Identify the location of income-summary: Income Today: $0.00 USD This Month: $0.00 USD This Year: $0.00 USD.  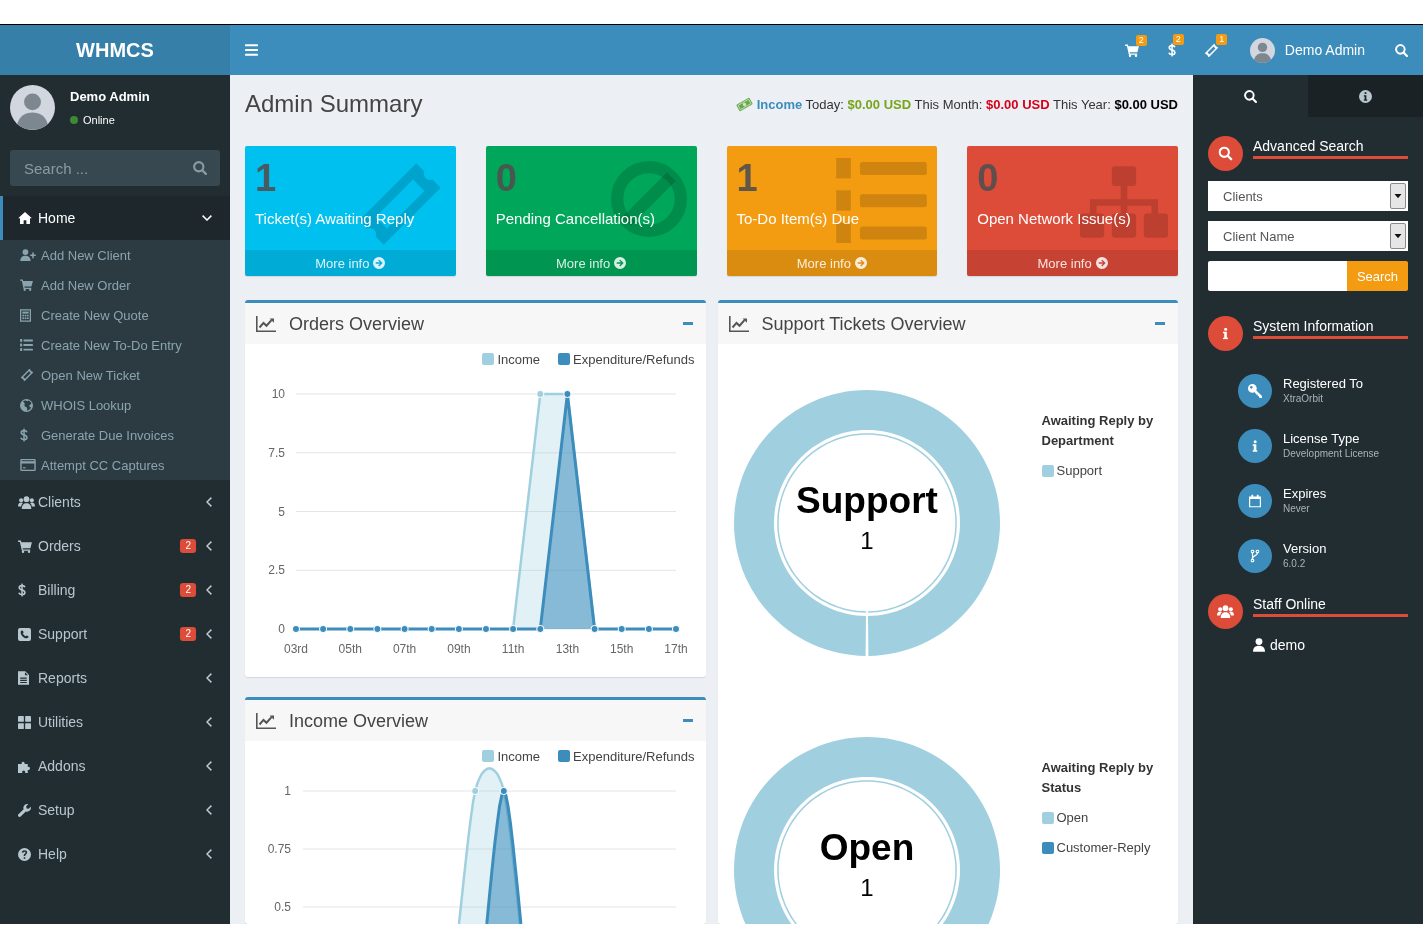
(967, 104).